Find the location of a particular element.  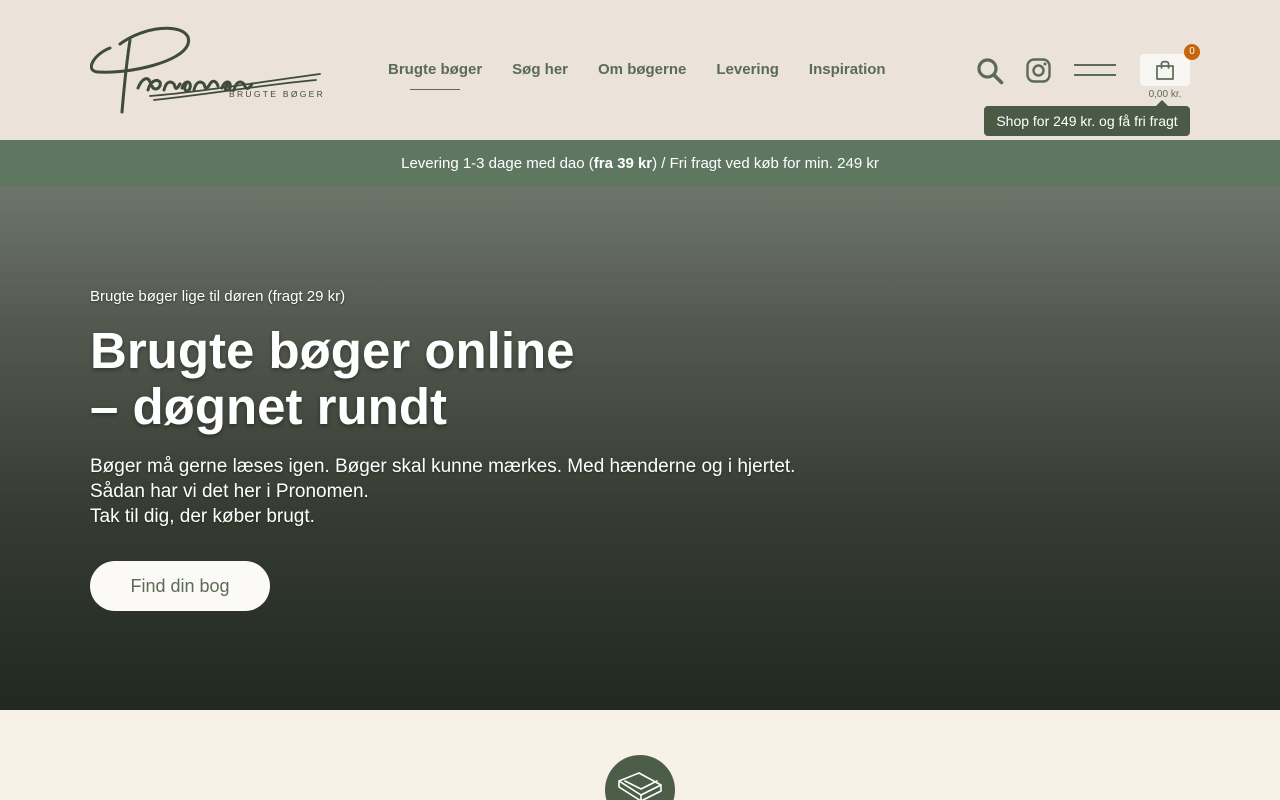

search-icon is located at coordinates (990, 71).